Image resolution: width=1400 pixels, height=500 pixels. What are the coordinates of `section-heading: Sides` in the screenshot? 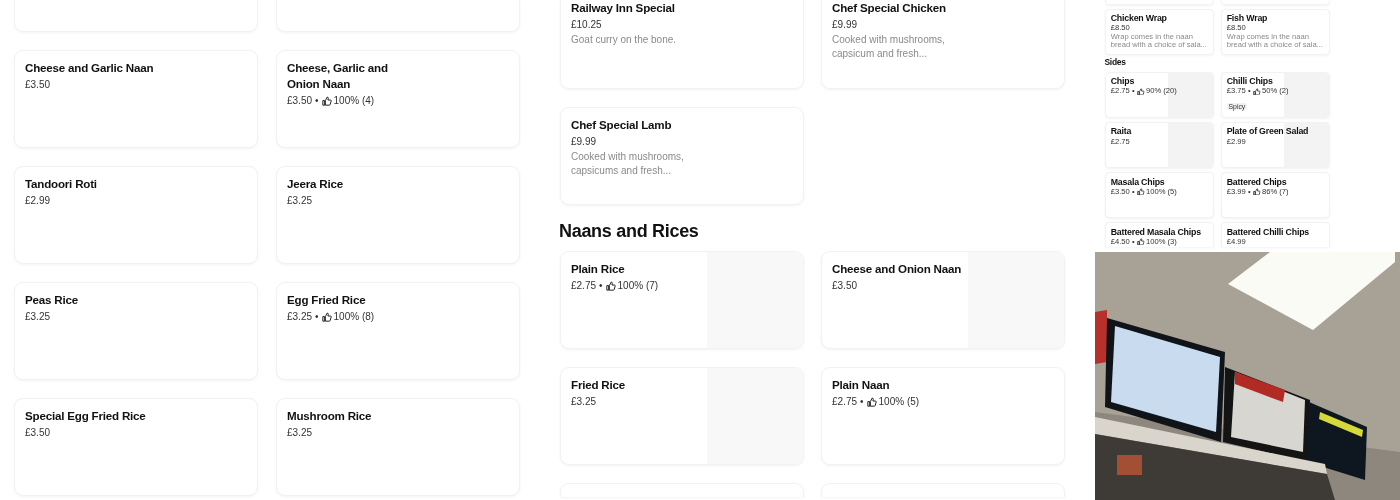 It's located at (1115, 63).